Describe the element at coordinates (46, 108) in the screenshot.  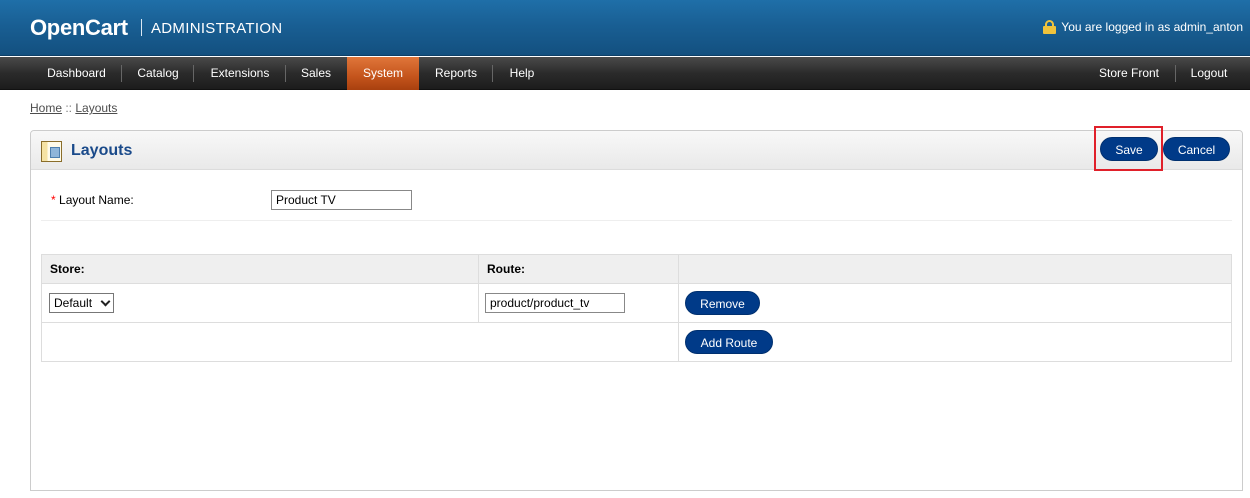
I see `breadcrumb-home: Home` at that location.